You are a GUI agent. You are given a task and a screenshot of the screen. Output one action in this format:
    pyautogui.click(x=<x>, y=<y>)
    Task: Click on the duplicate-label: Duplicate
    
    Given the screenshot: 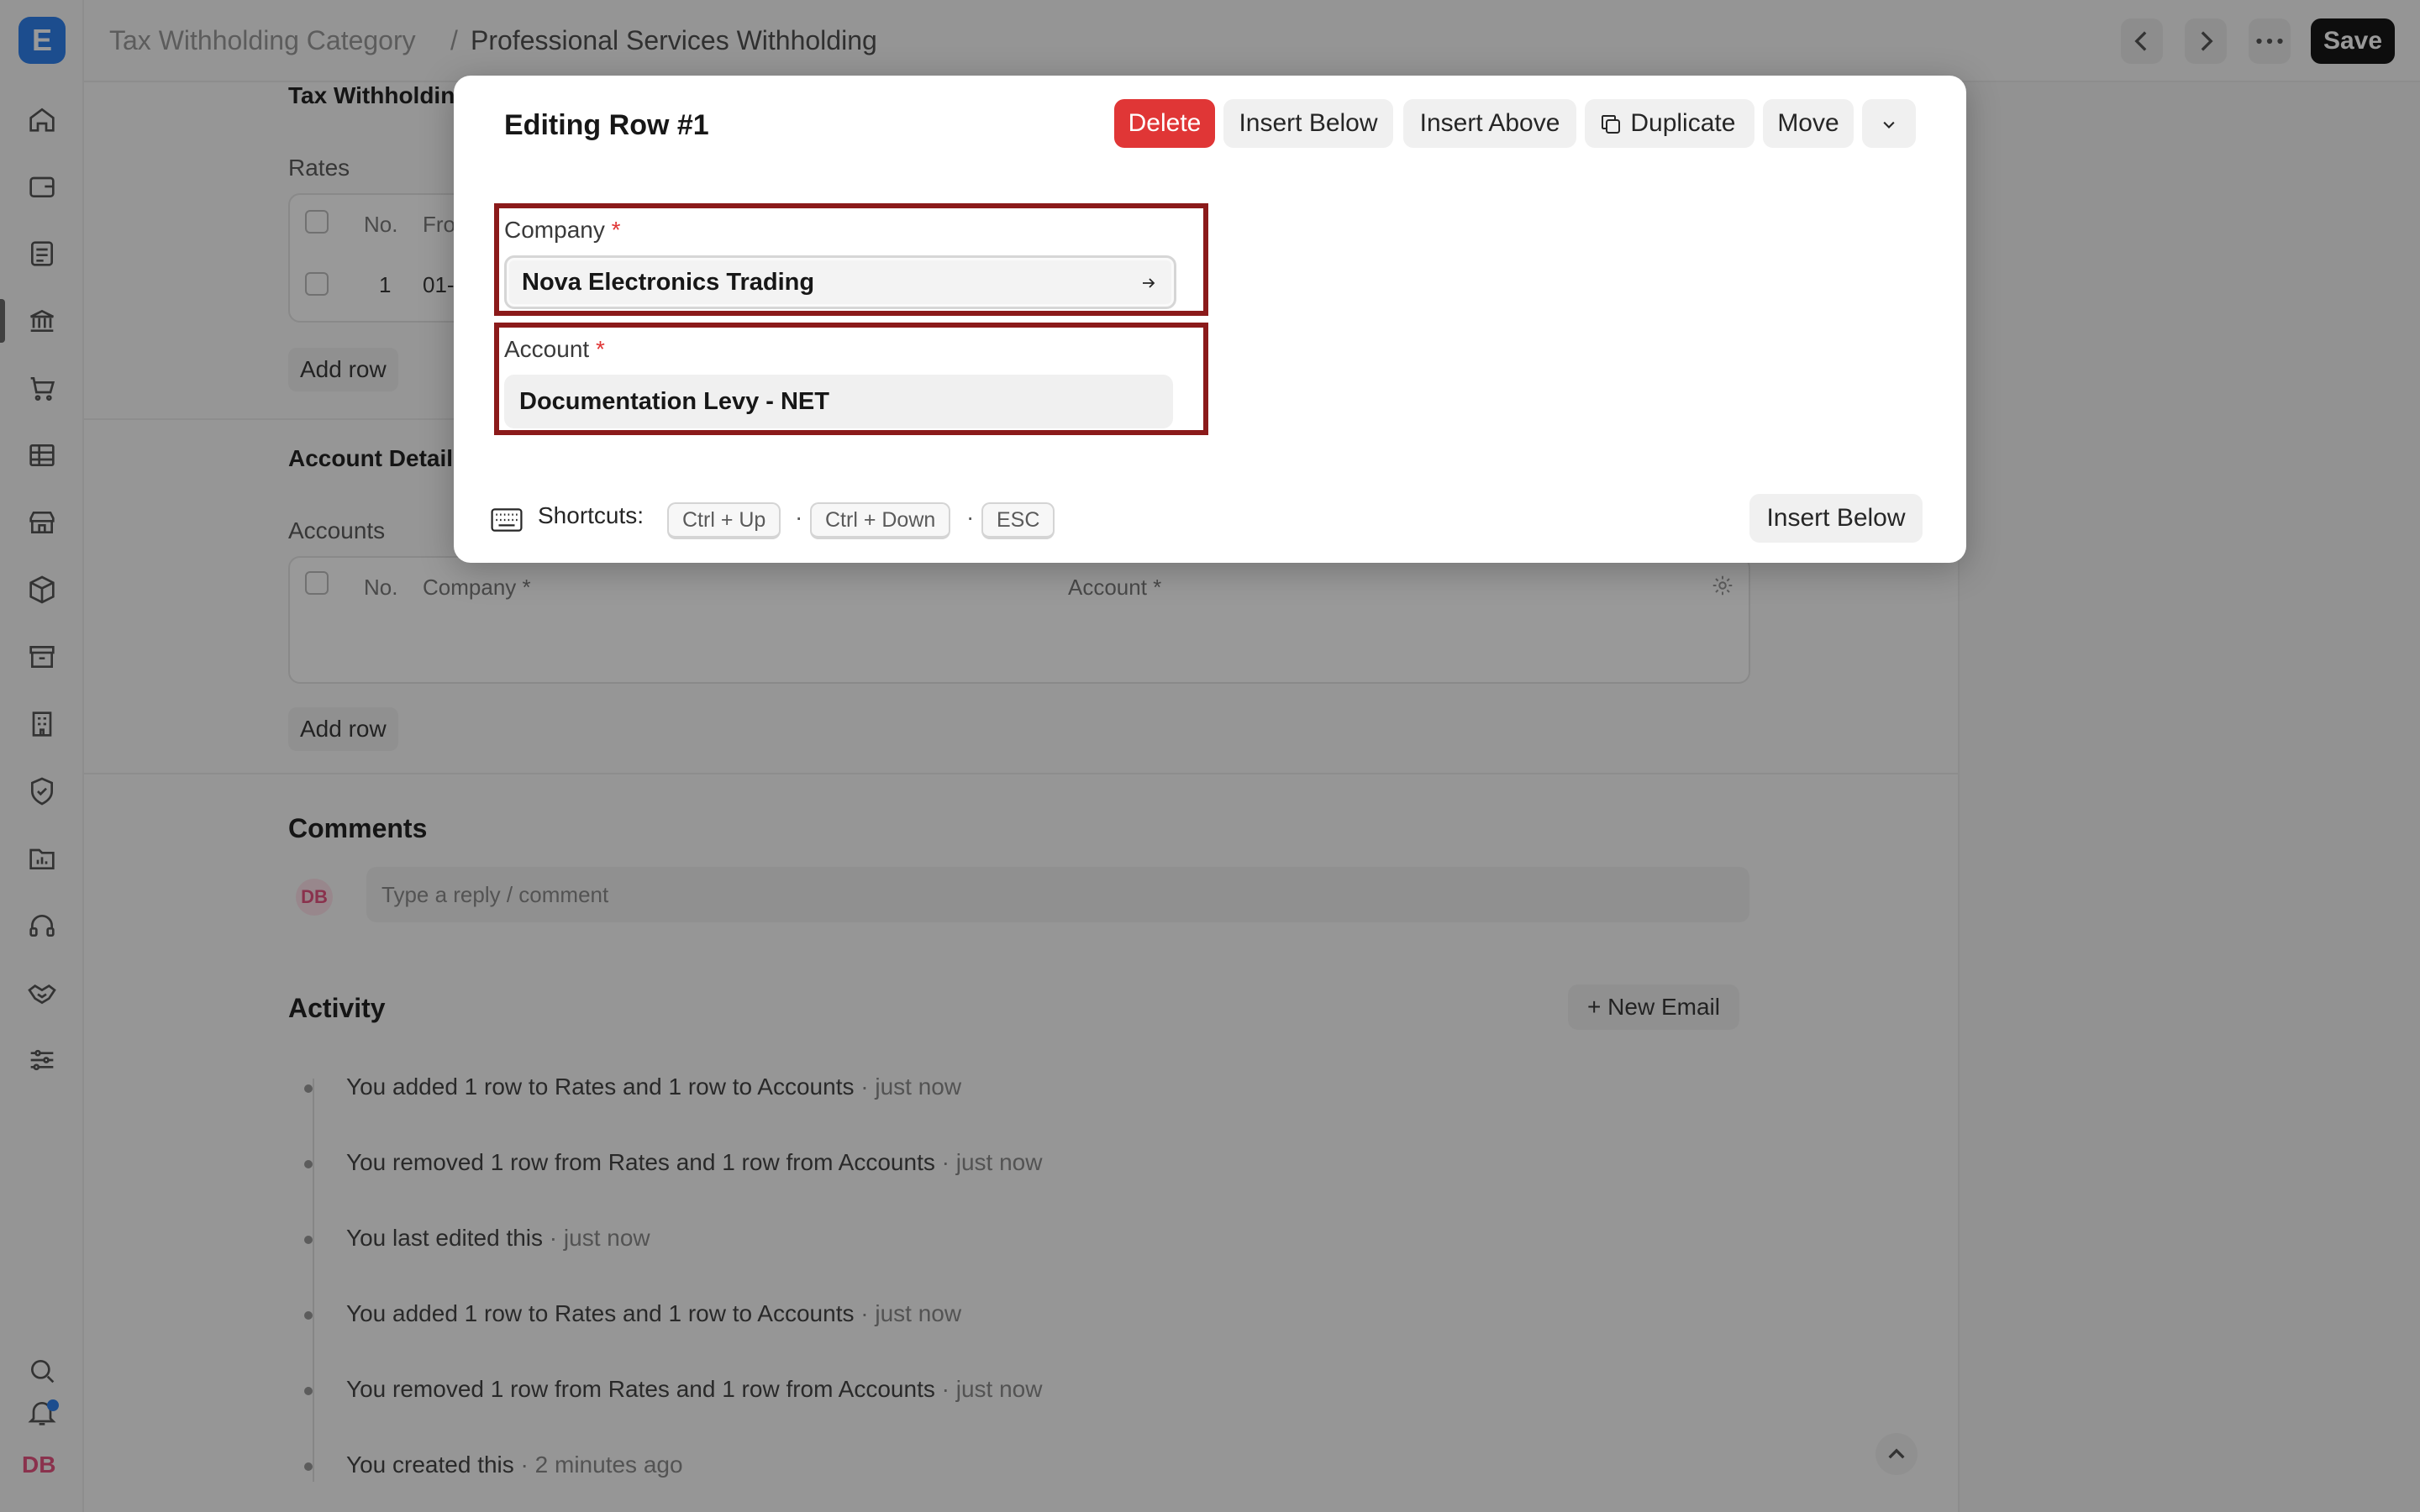 What is the action you would take?
    pyautogui.click(x=1683, y=123)
    